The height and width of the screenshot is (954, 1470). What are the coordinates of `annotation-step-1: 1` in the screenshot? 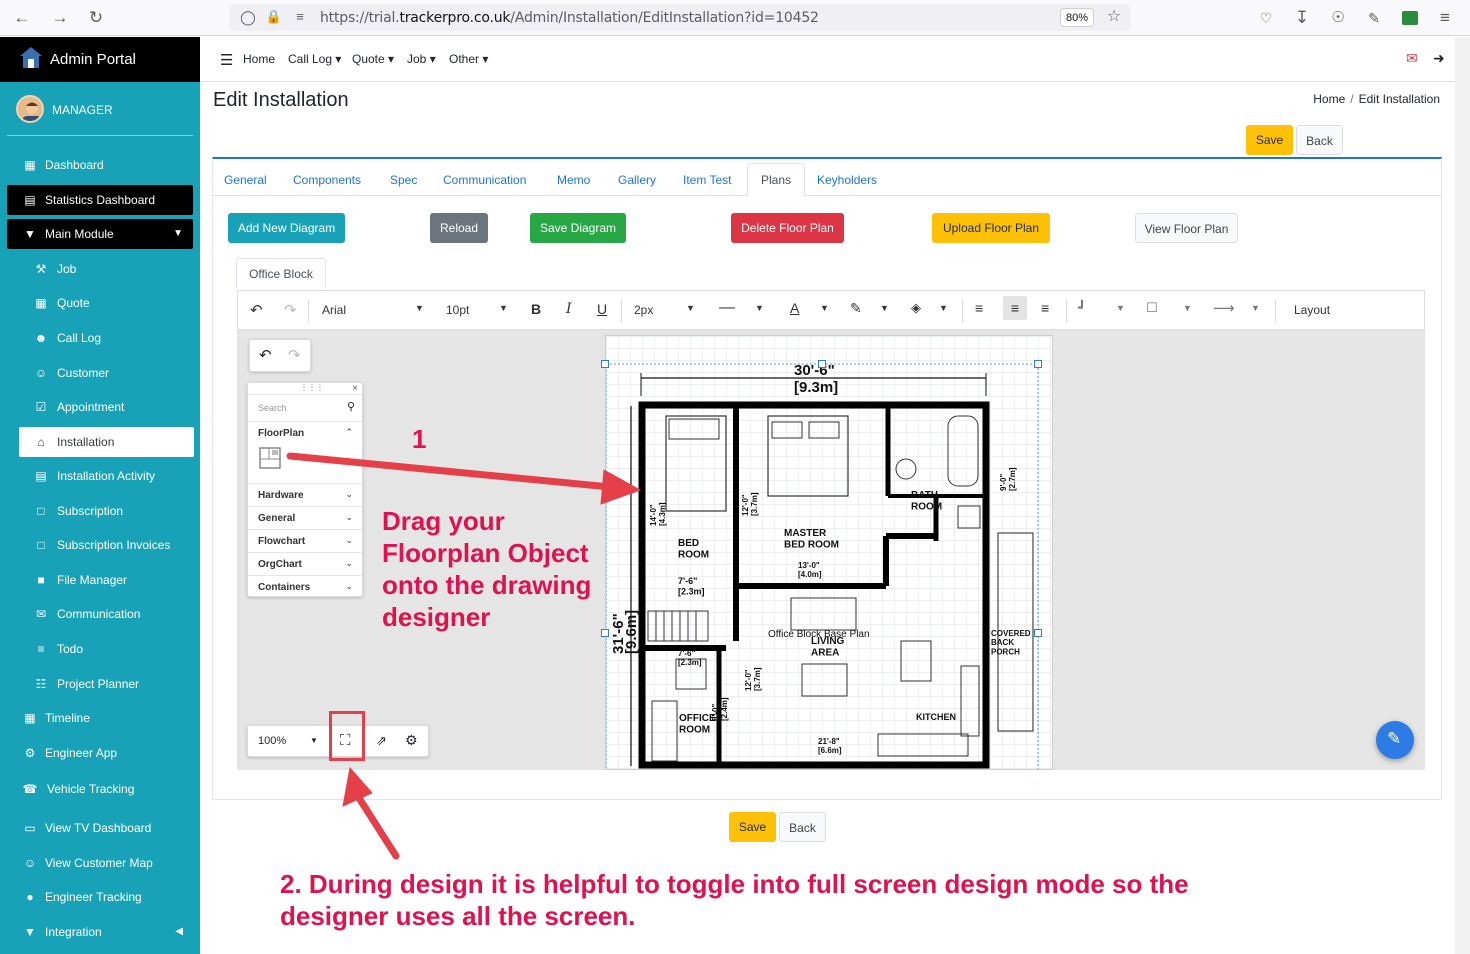 It's located at (419, 439).